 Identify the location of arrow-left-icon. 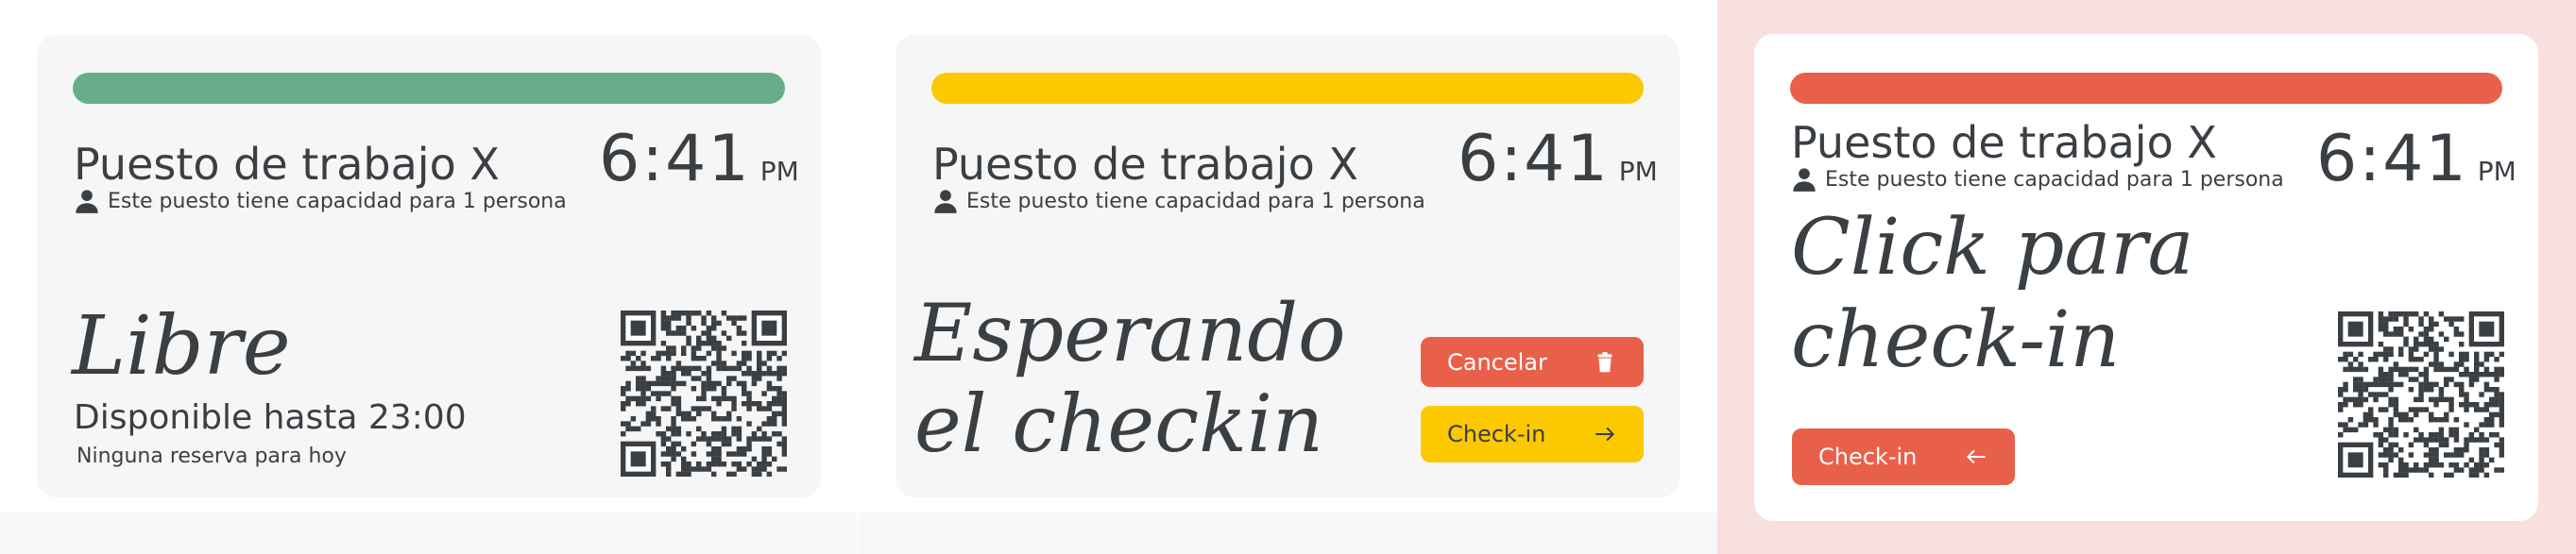
(1976, 456).